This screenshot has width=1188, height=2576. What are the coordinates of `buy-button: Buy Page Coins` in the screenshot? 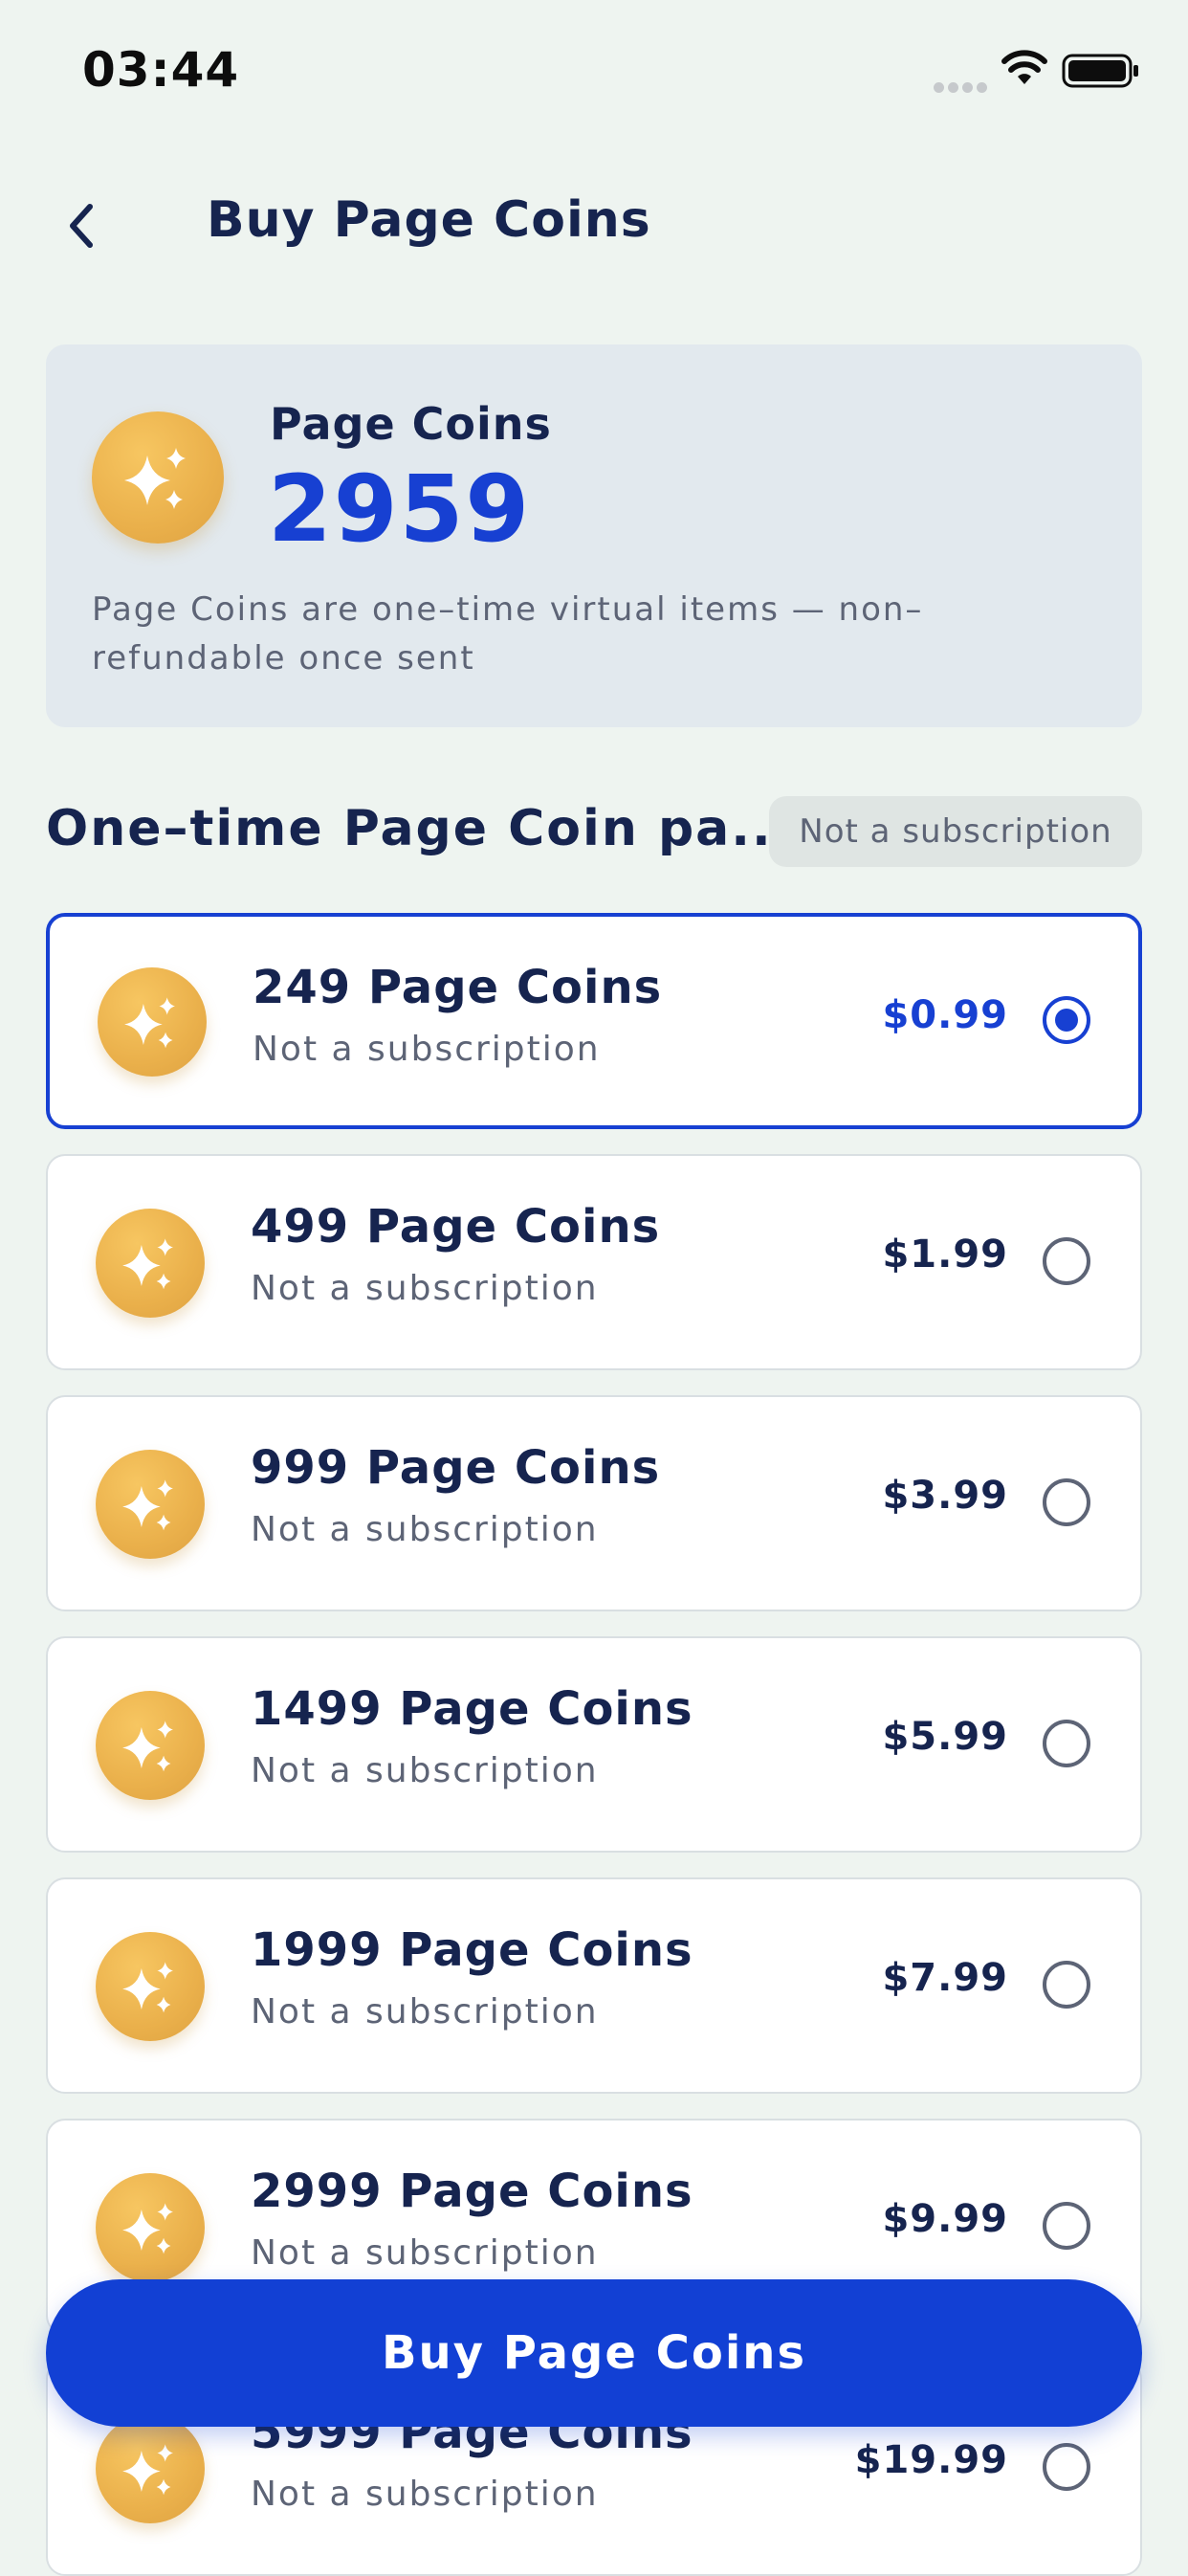 It's located at (594, 2353).